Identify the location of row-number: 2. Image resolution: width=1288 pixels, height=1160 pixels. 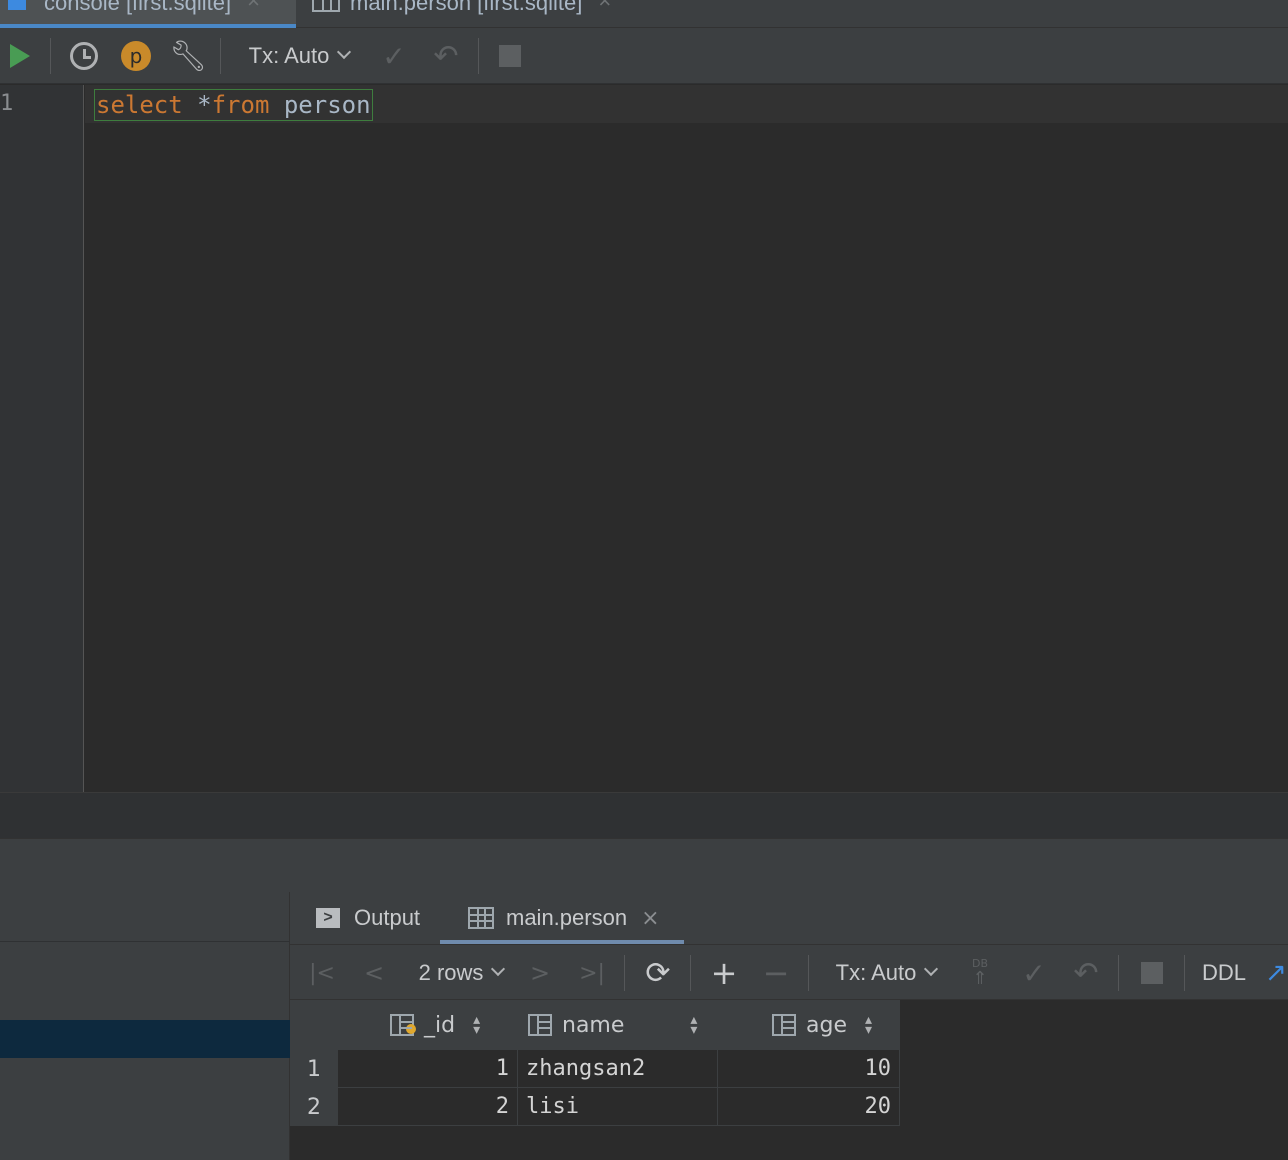
(314, 1107).